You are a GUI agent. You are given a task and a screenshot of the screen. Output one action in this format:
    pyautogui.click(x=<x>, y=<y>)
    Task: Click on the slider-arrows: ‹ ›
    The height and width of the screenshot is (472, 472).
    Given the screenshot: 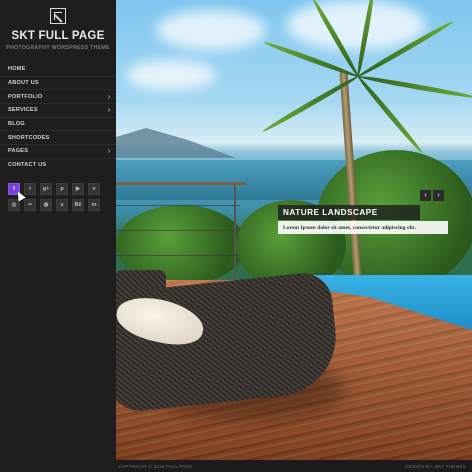 What is the action you would take?
    pyautogui.click(x=432, y=195)
    